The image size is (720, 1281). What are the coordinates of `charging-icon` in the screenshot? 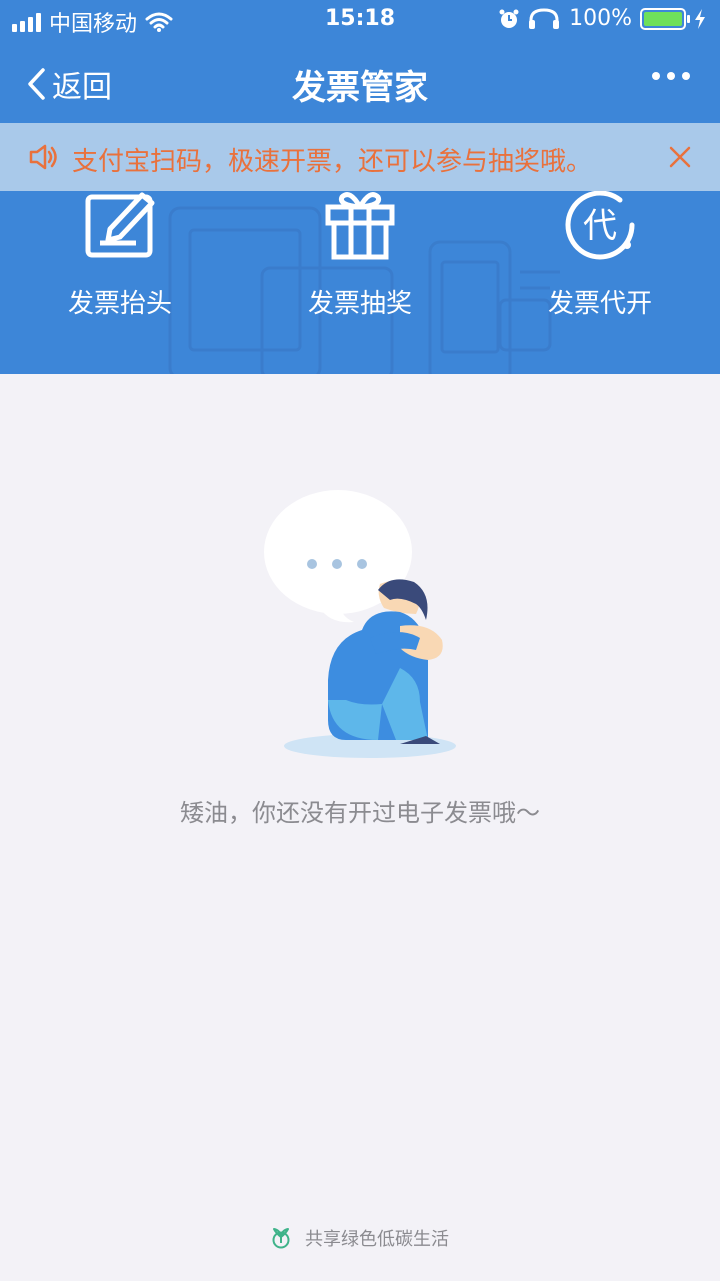 It's located at (700, 18).